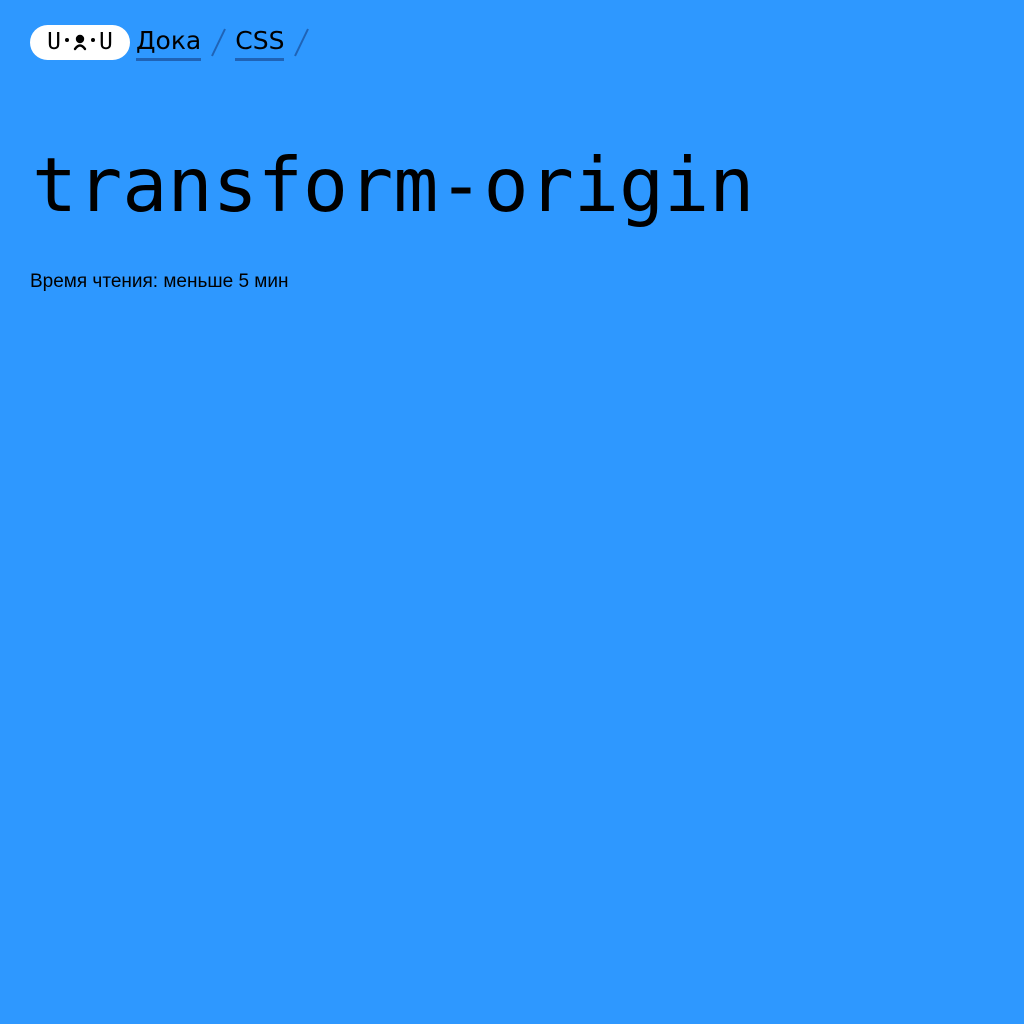 This screenshot has height=1024, width=1024. Describe the element at coordinates (106, 41) in the screenshot. I see `logo-u-right: U` at that location.